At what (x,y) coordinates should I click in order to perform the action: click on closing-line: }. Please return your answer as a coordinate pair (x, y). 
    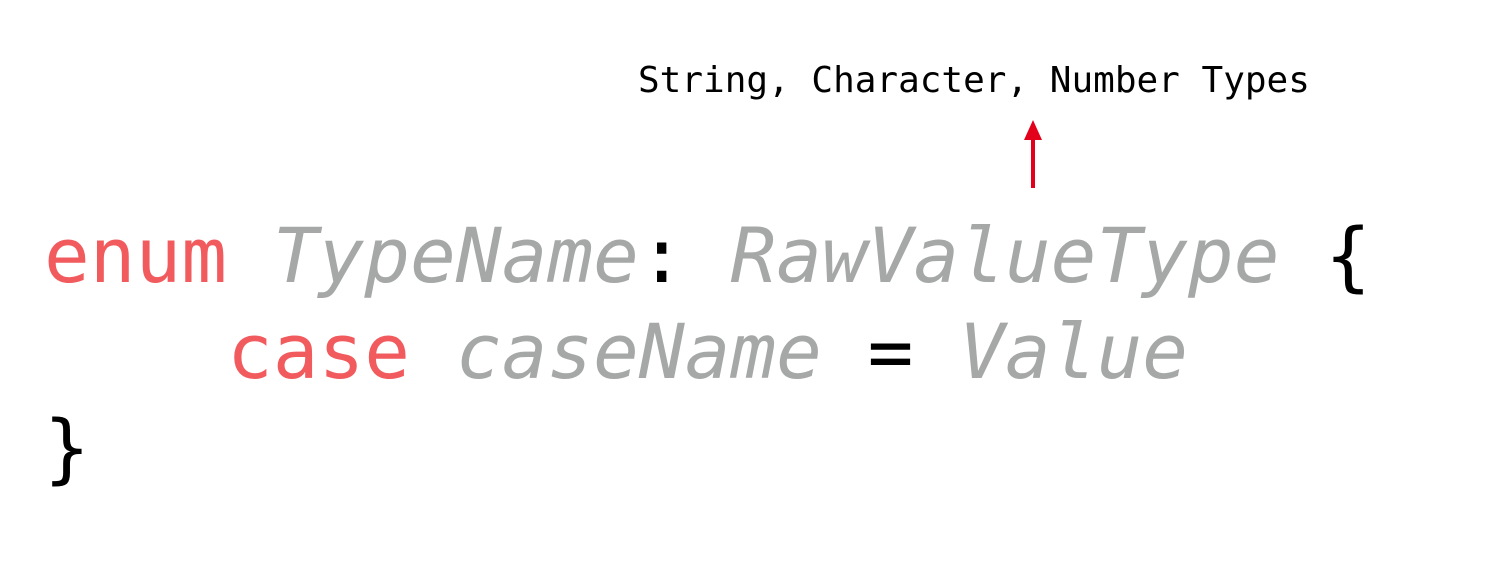
    Looking at the image, I should click on (67, 448).